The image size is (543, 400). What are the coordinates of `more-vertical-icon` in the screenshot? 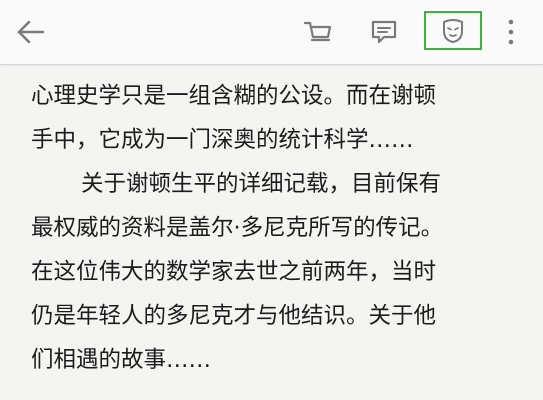 It's located at (511, 32).